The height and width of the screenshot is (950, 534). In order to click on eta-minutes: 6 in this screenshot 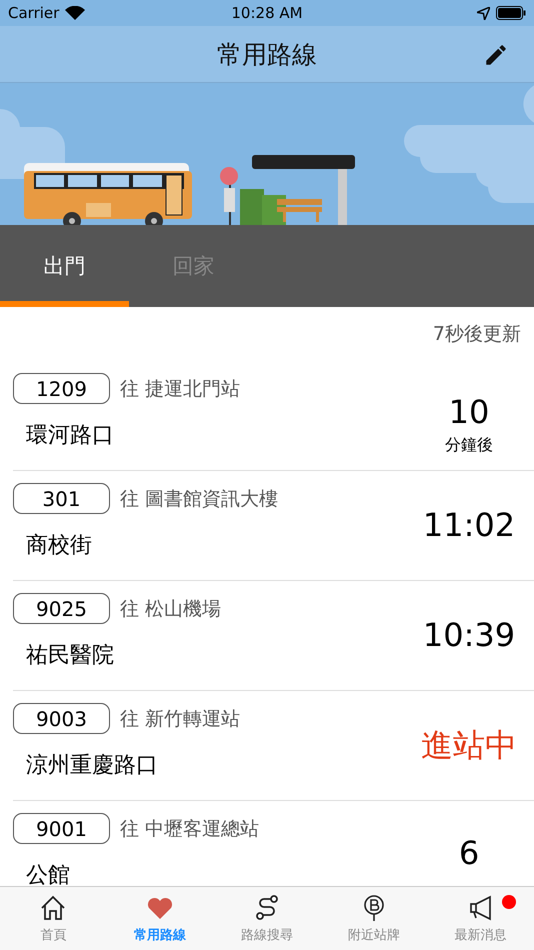, I will do `click(469, 853)`.